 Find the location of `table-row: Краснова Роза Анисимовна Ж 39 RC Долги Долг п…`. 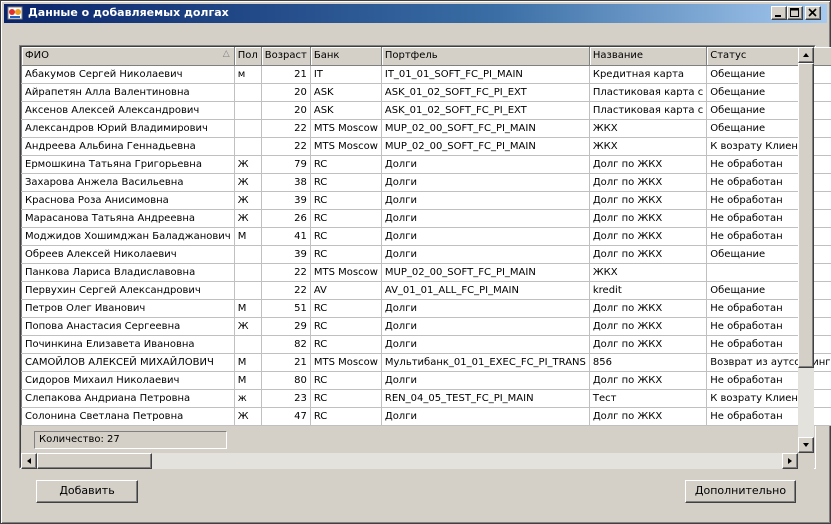

table-row: Краснова Роза Анисимовна Ж 39 RC Долги Долг п… is located at coordinates (426, 200).